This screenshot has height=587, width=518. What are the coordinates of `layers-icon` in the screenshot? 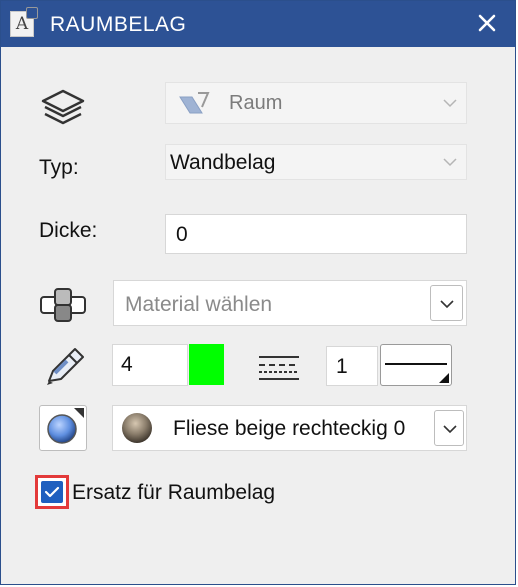 It's located at (63, 107).